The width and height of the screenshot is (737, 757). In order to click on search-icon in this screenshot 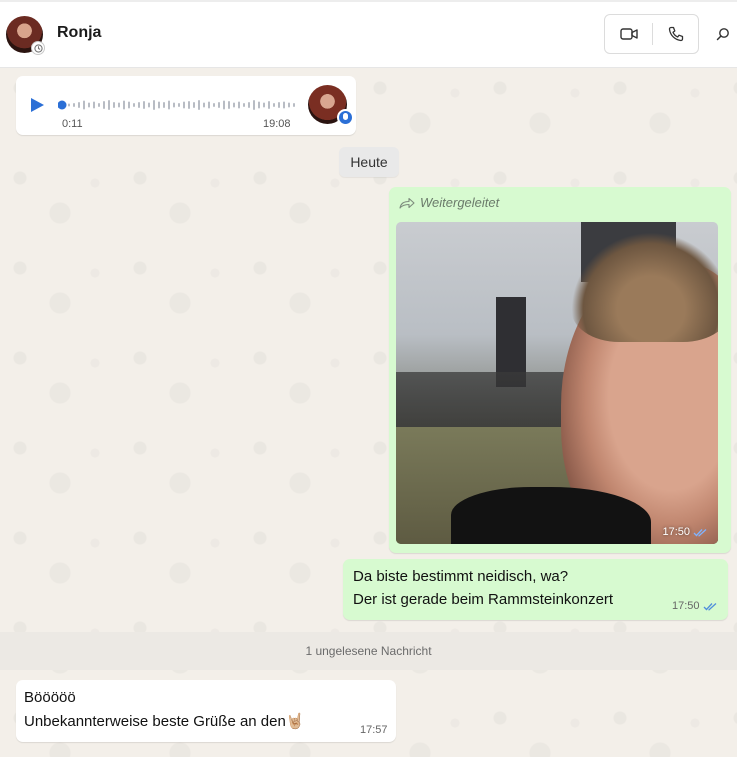, I will do `click(722, 34)`.